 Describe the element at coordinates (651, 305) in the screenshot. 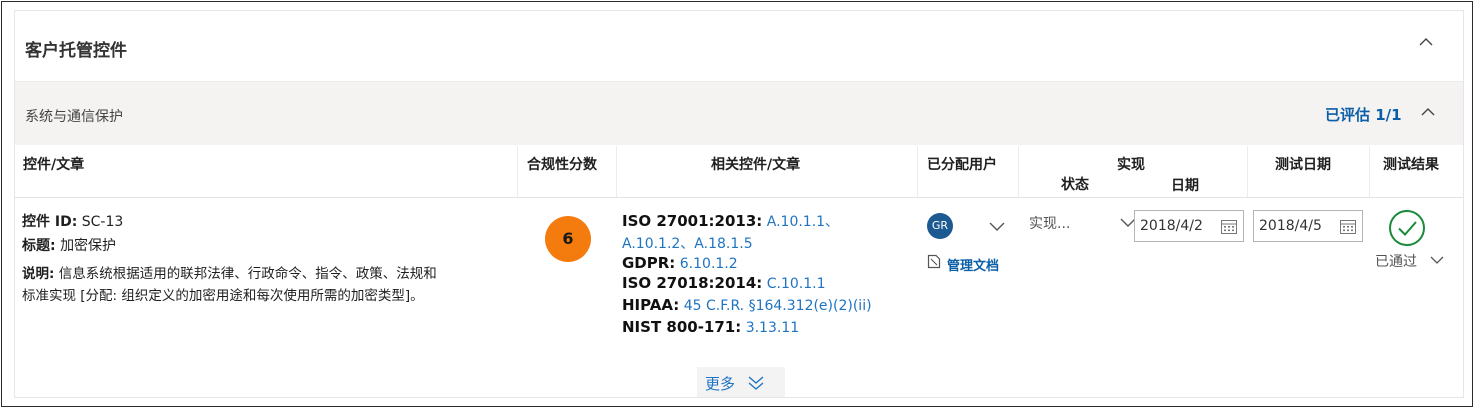

I see `related-standard: HIPAA:` at that location.